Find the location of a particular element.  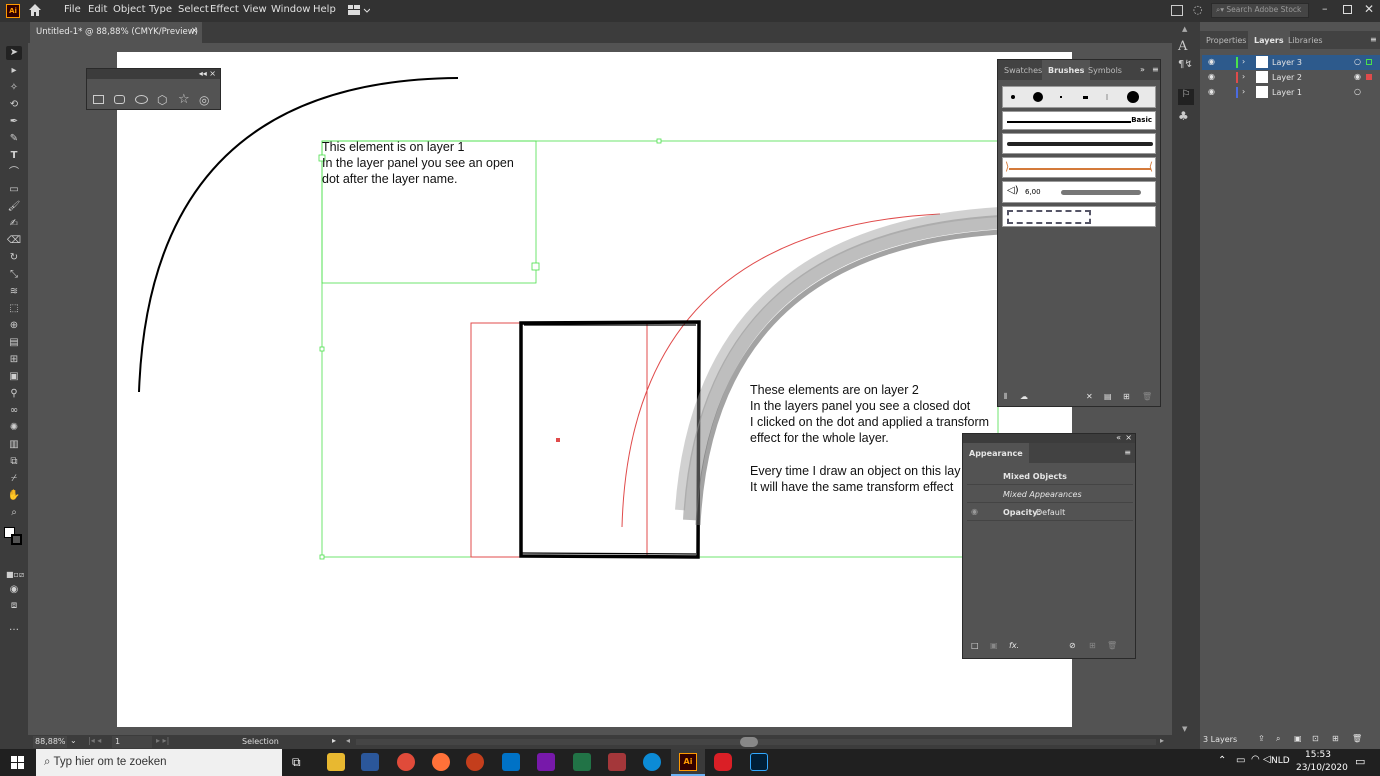

edge-icon is located at coordinates (652, 762).